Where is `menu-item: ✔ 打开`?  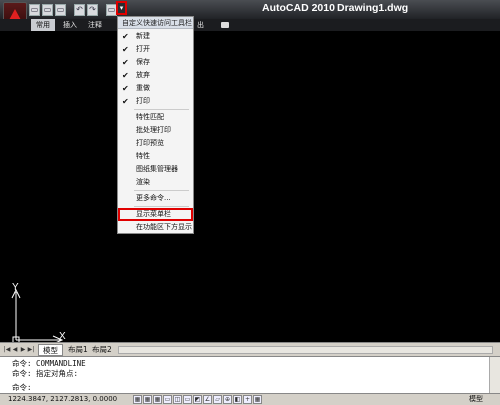
menu-item: ✔ 打开 is located at coordinates (155, 49).